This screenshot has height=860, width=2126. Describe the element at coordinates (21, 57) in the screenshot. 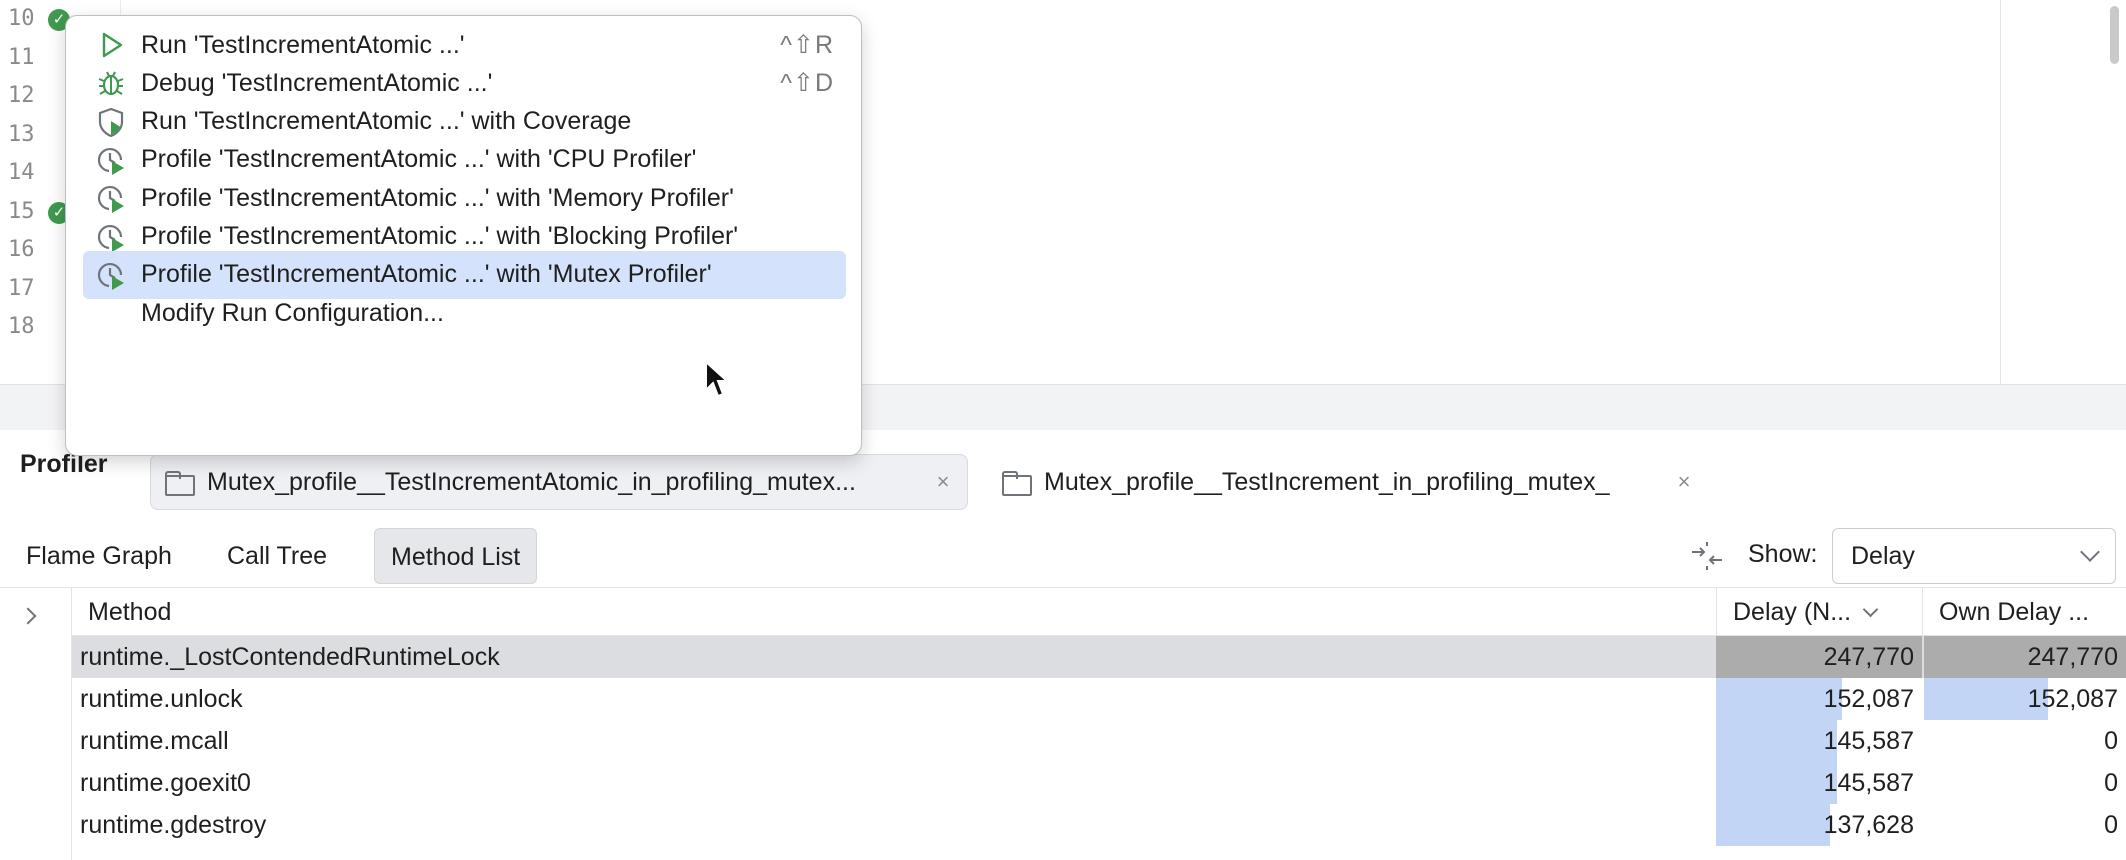

I see `line-number: 11` at that location.